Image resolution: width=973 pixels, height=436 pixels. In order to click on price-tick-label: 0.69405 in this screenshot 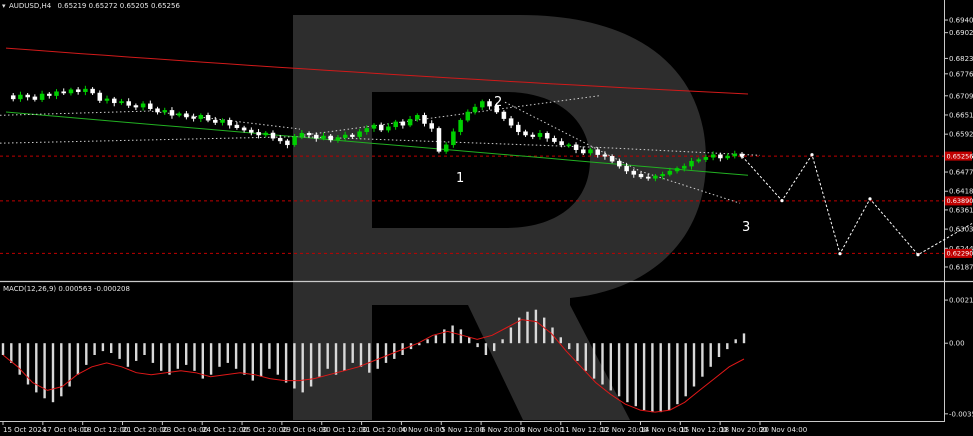, I will do `click(961, 21)`.